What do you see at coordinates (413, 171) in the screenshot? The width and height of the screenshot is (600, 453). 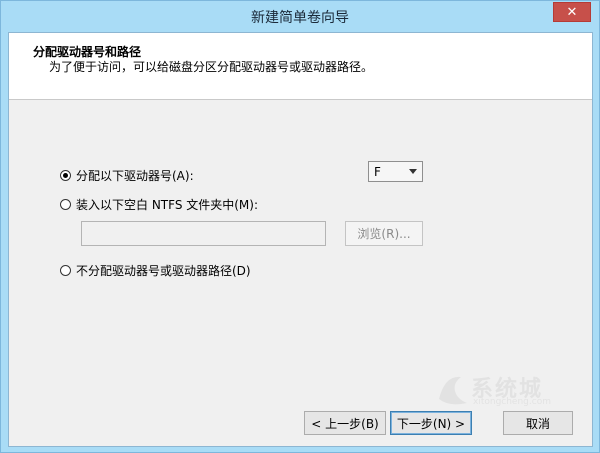 I see `chevron-down-icon` at bounding box center [413, 171].